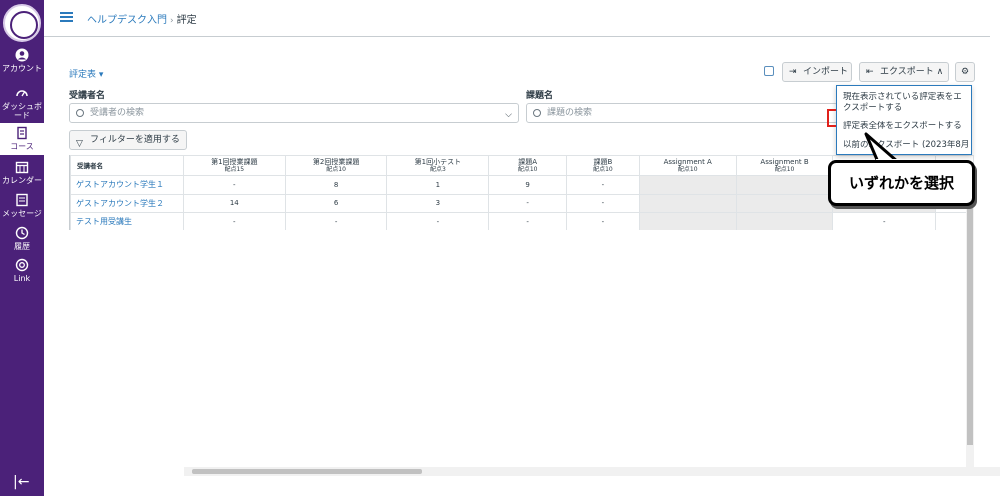 The height and width of the screenshot is (496, 1000). I want to click on import-button: ⇥ インポート, so click(817, 72).